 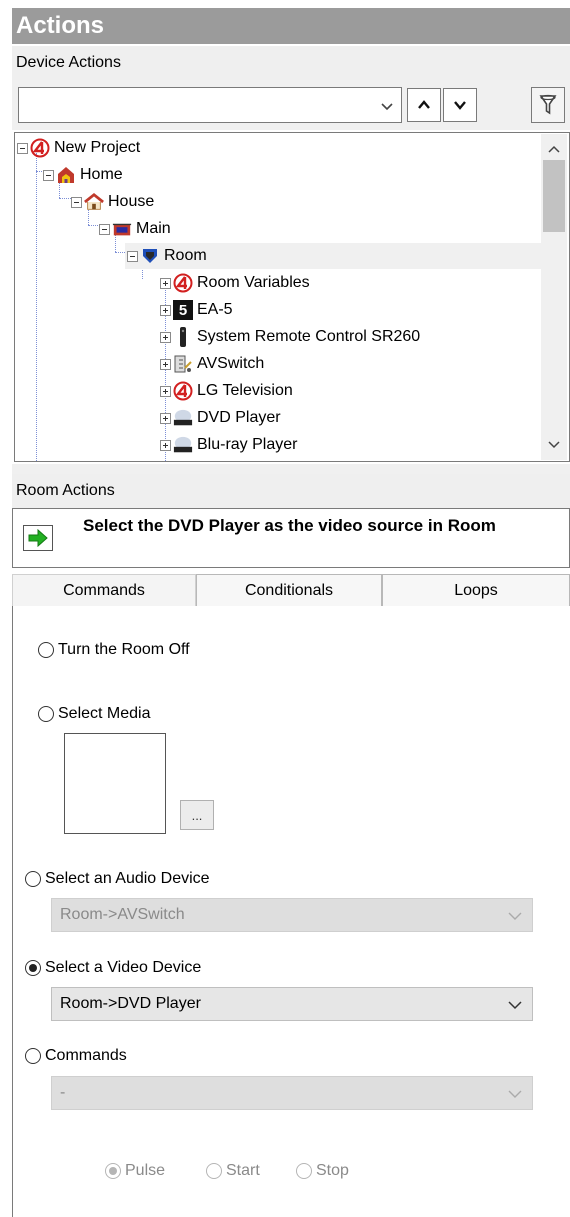 I want to click on tree-item-label: LG Television, so click(x=245, y=390).